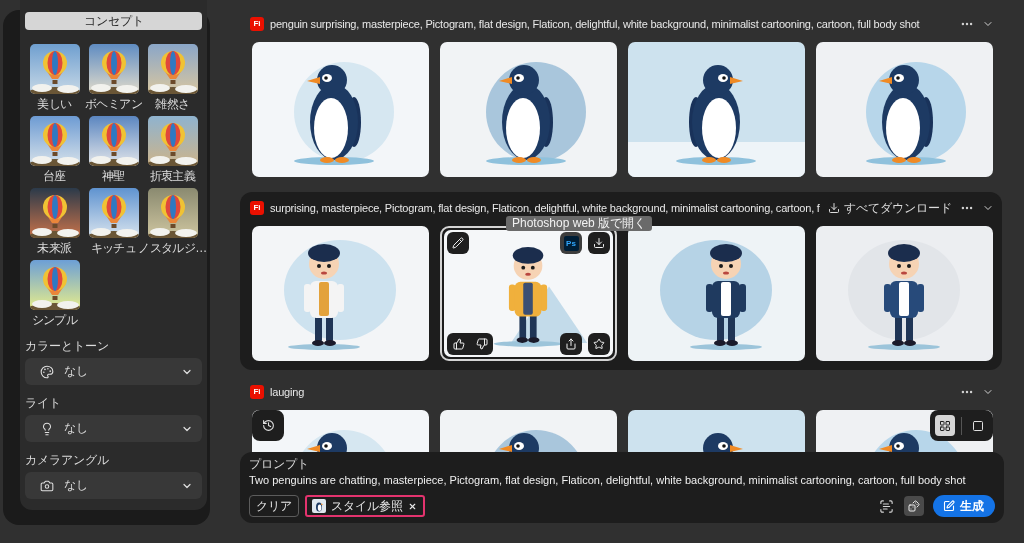 Image resolution: width=1024 pixels, height=543 pixels. Describe the element at coordinates (54, 104) in the screenshot. I see `style-label: 美しい` at that location.